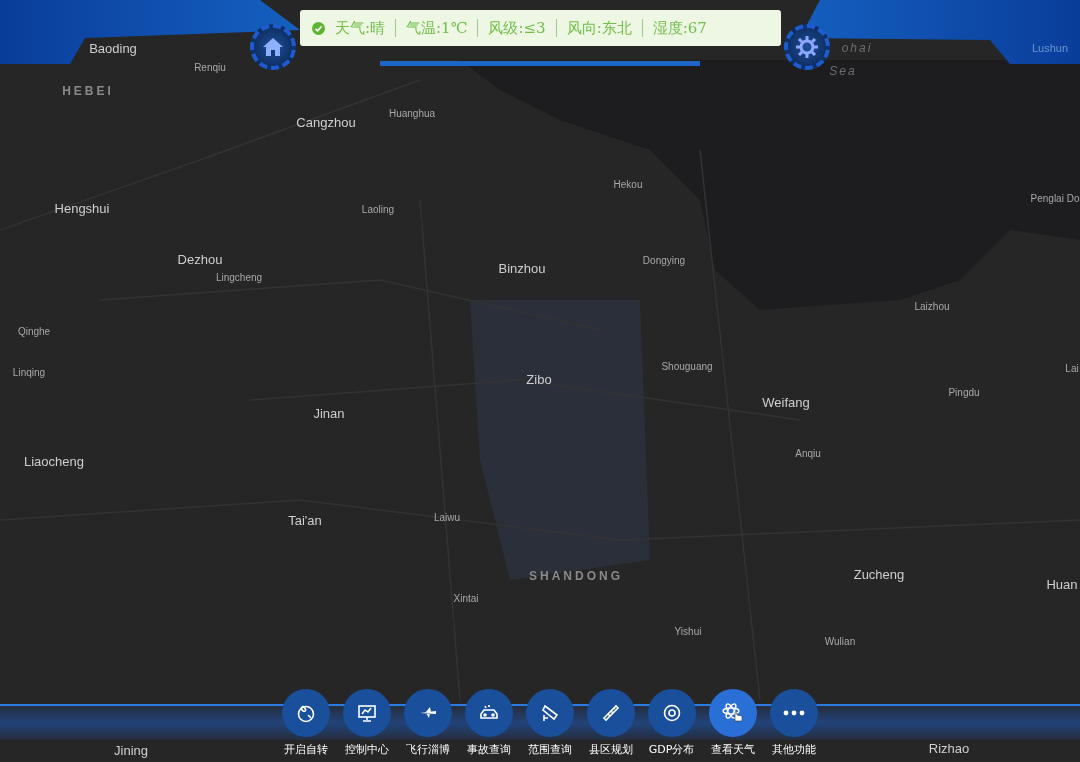  What do you see at coordinates (932, 306) in the screenshot?
I see `map-label: Laizhou` at bounding box center [932, 306].